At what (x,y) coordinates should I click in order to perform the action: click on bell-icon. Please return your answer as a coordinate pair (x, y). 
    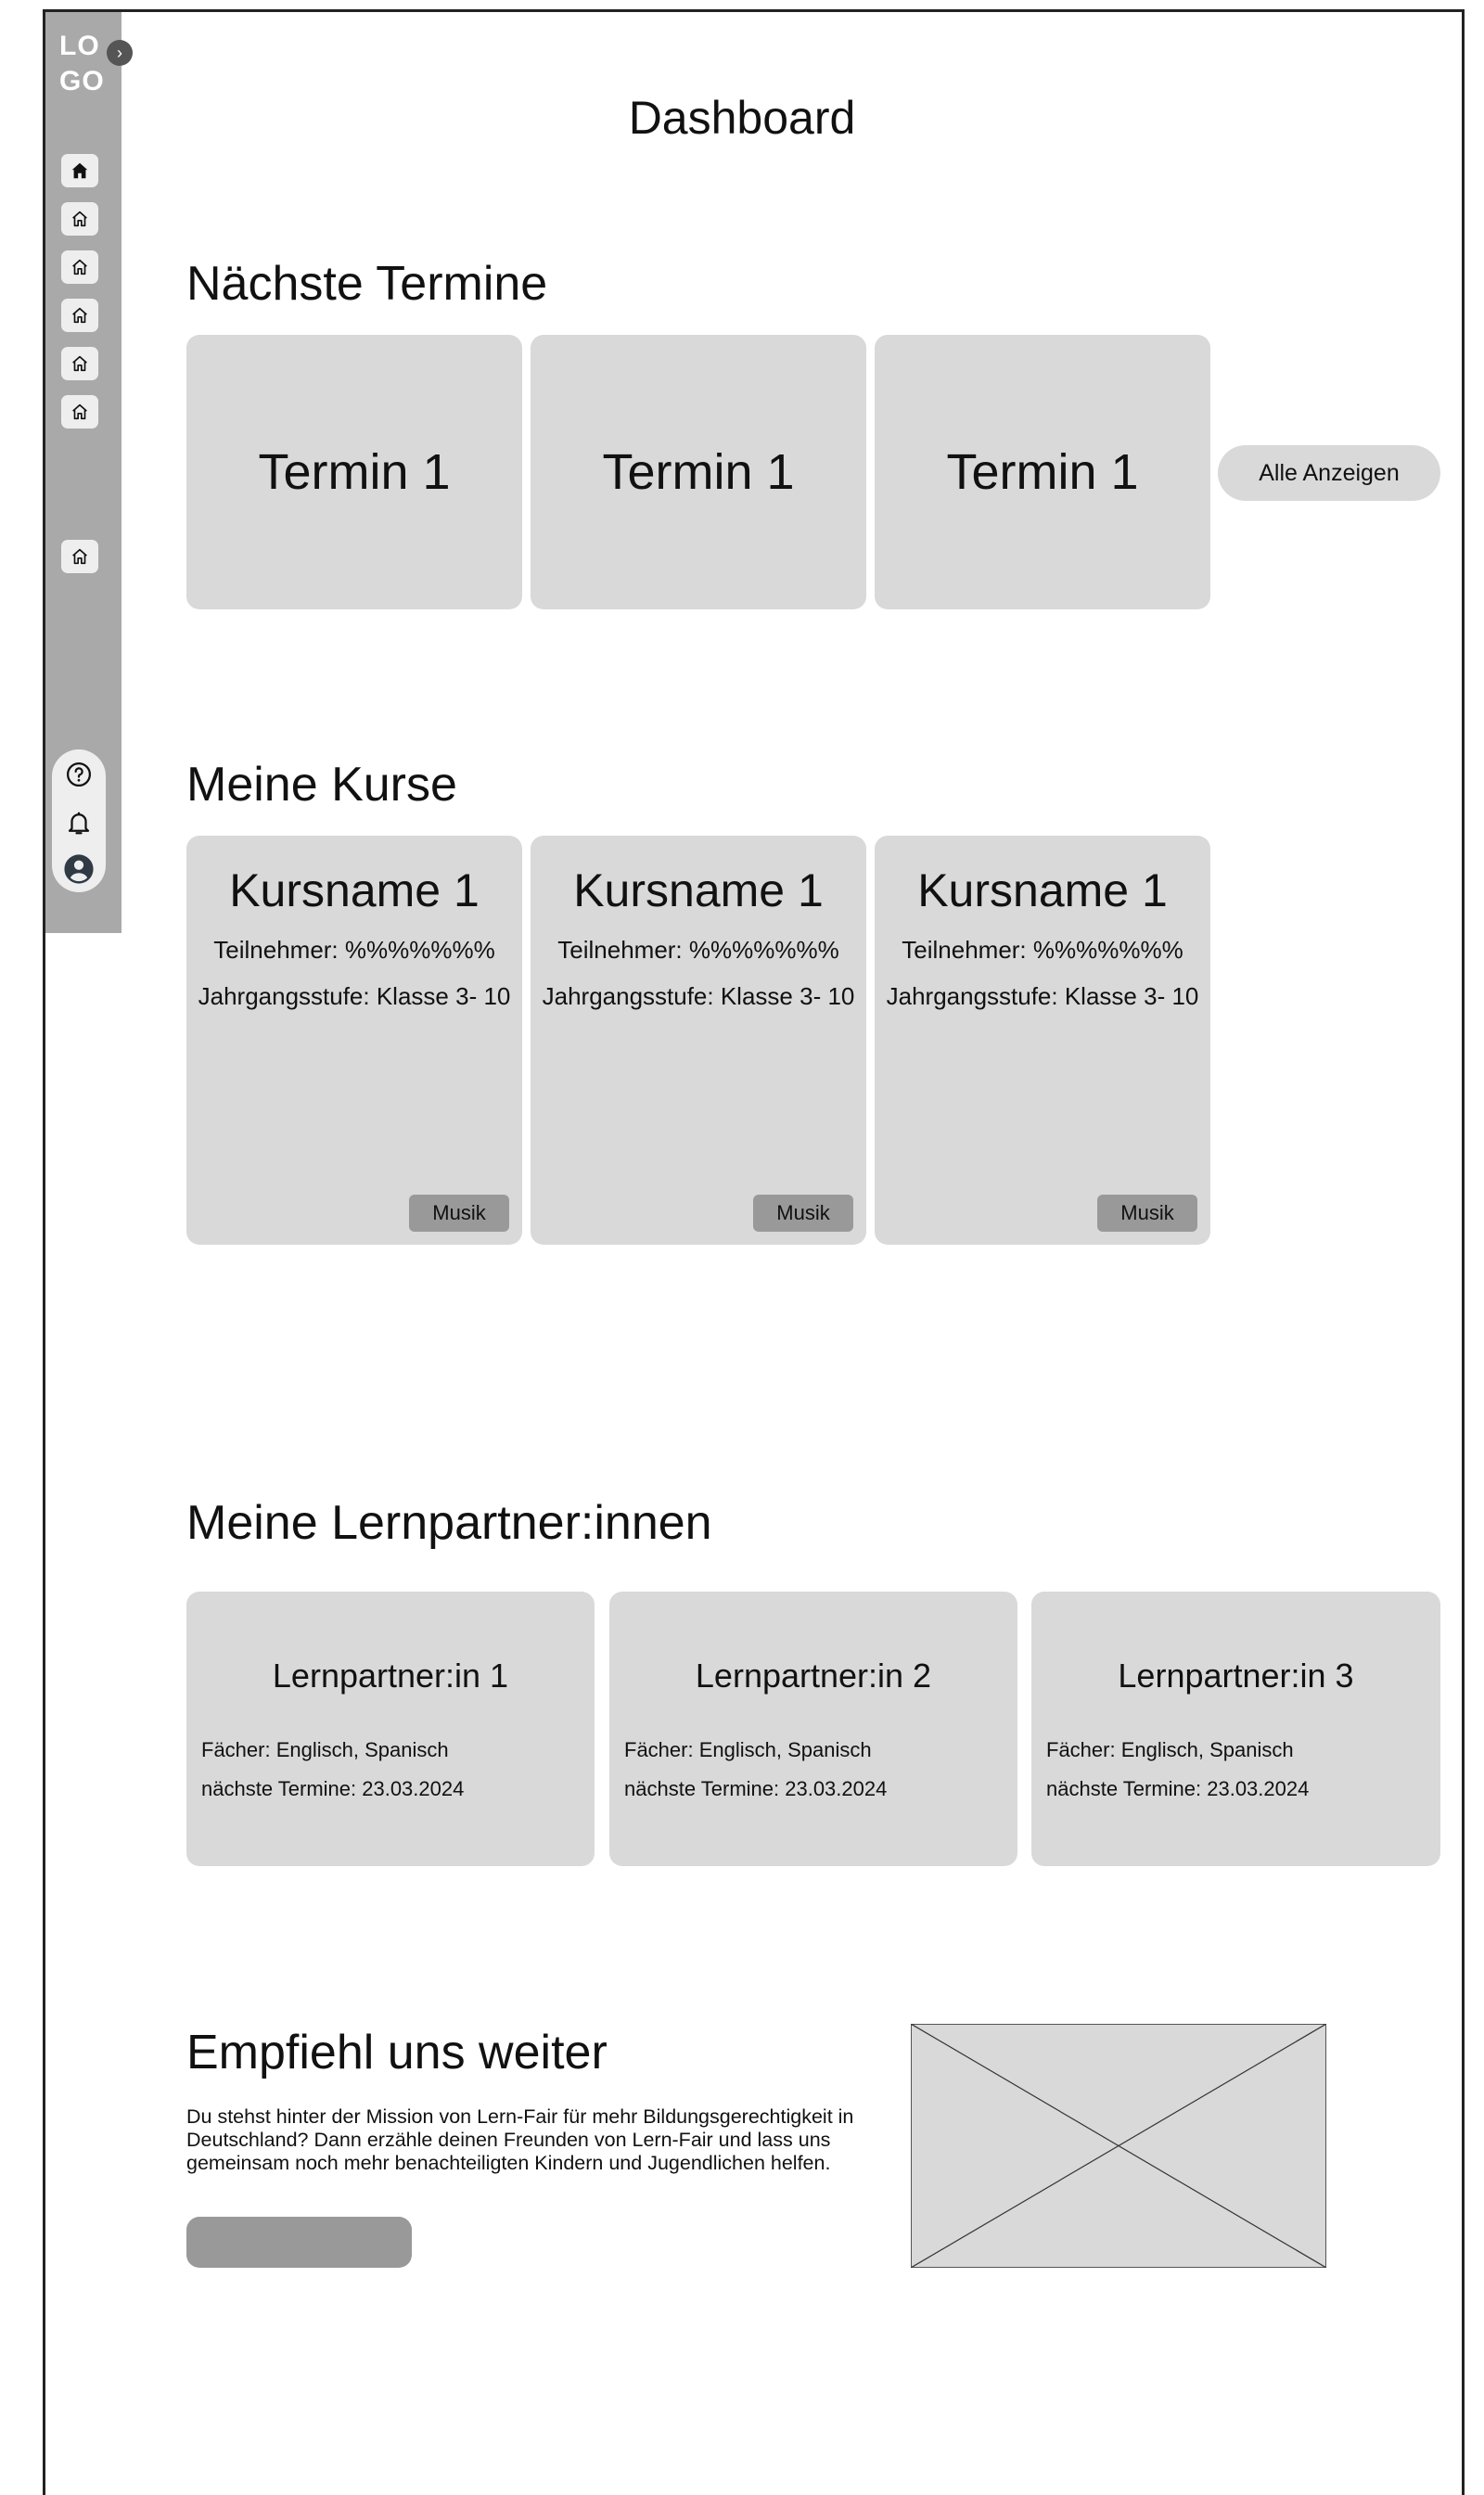
    Looking at the image, I should click on (79, 822).